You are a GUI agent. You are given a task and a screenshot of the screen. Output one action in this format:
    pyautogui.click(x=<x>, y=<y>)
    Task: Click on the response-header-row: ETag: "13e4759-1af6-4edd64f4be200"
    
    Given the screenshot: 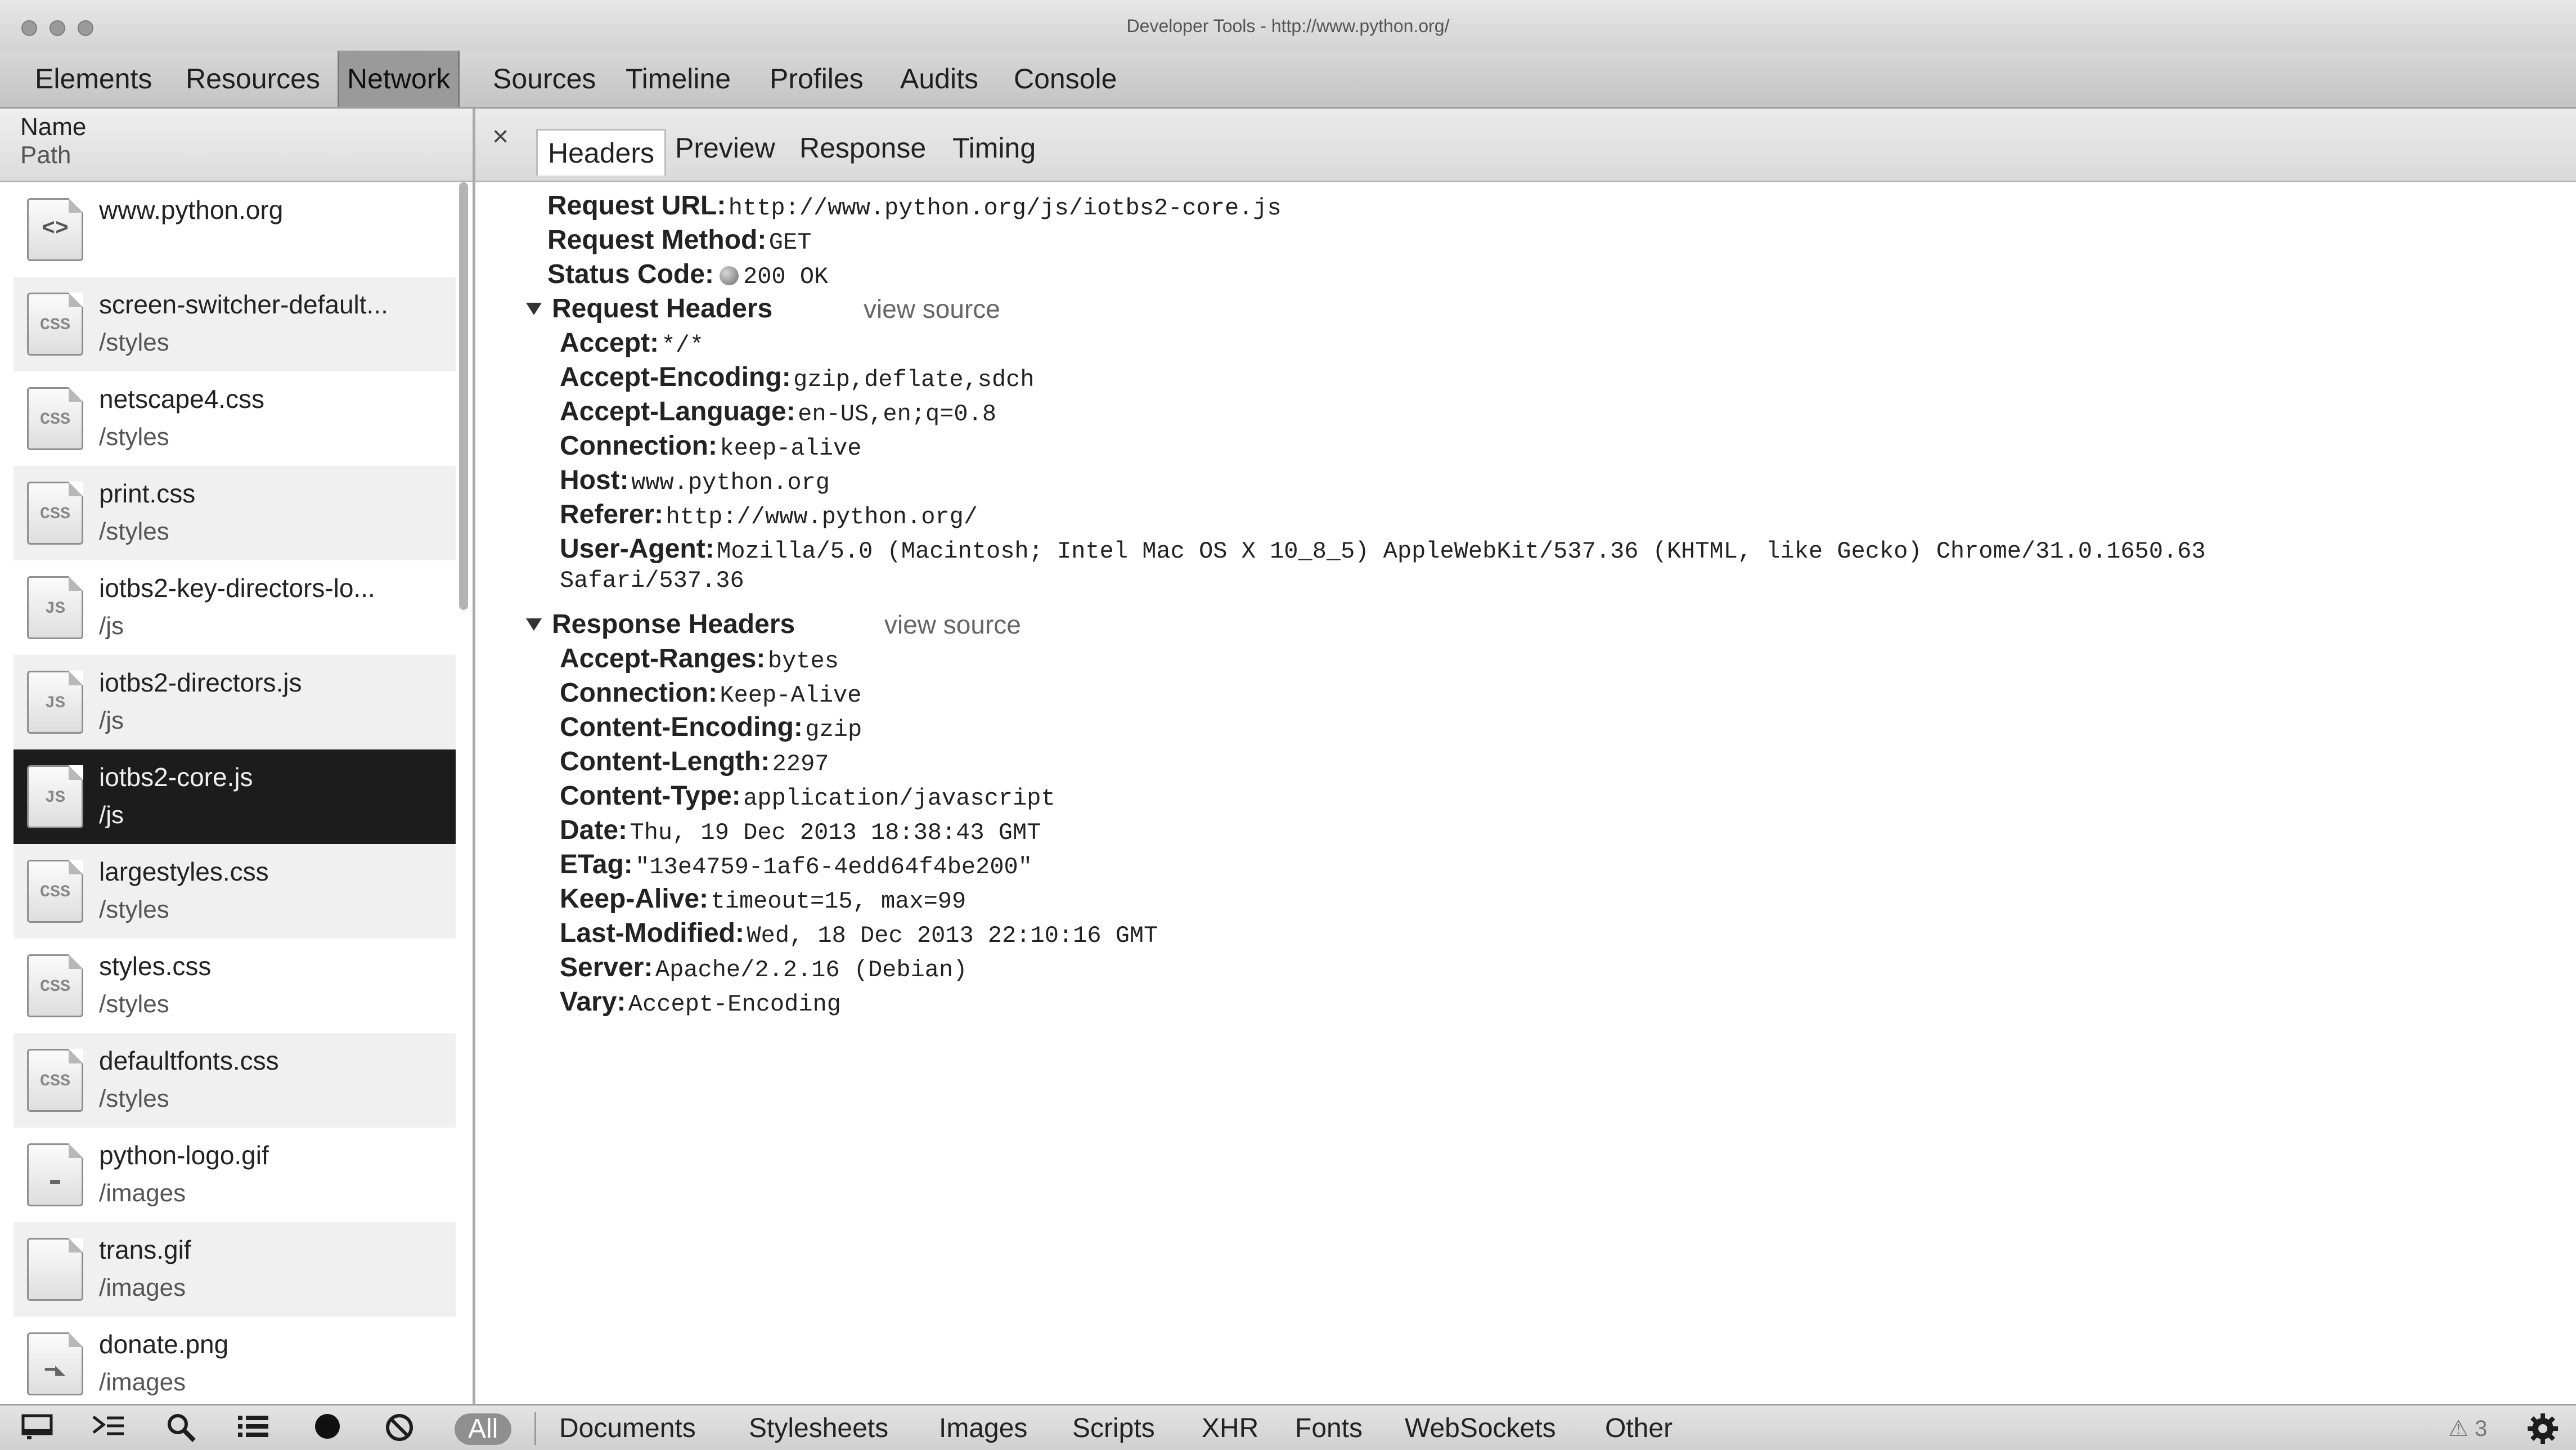 What is the action you would take?
    pyautogui.click(x=796, y=865)
    